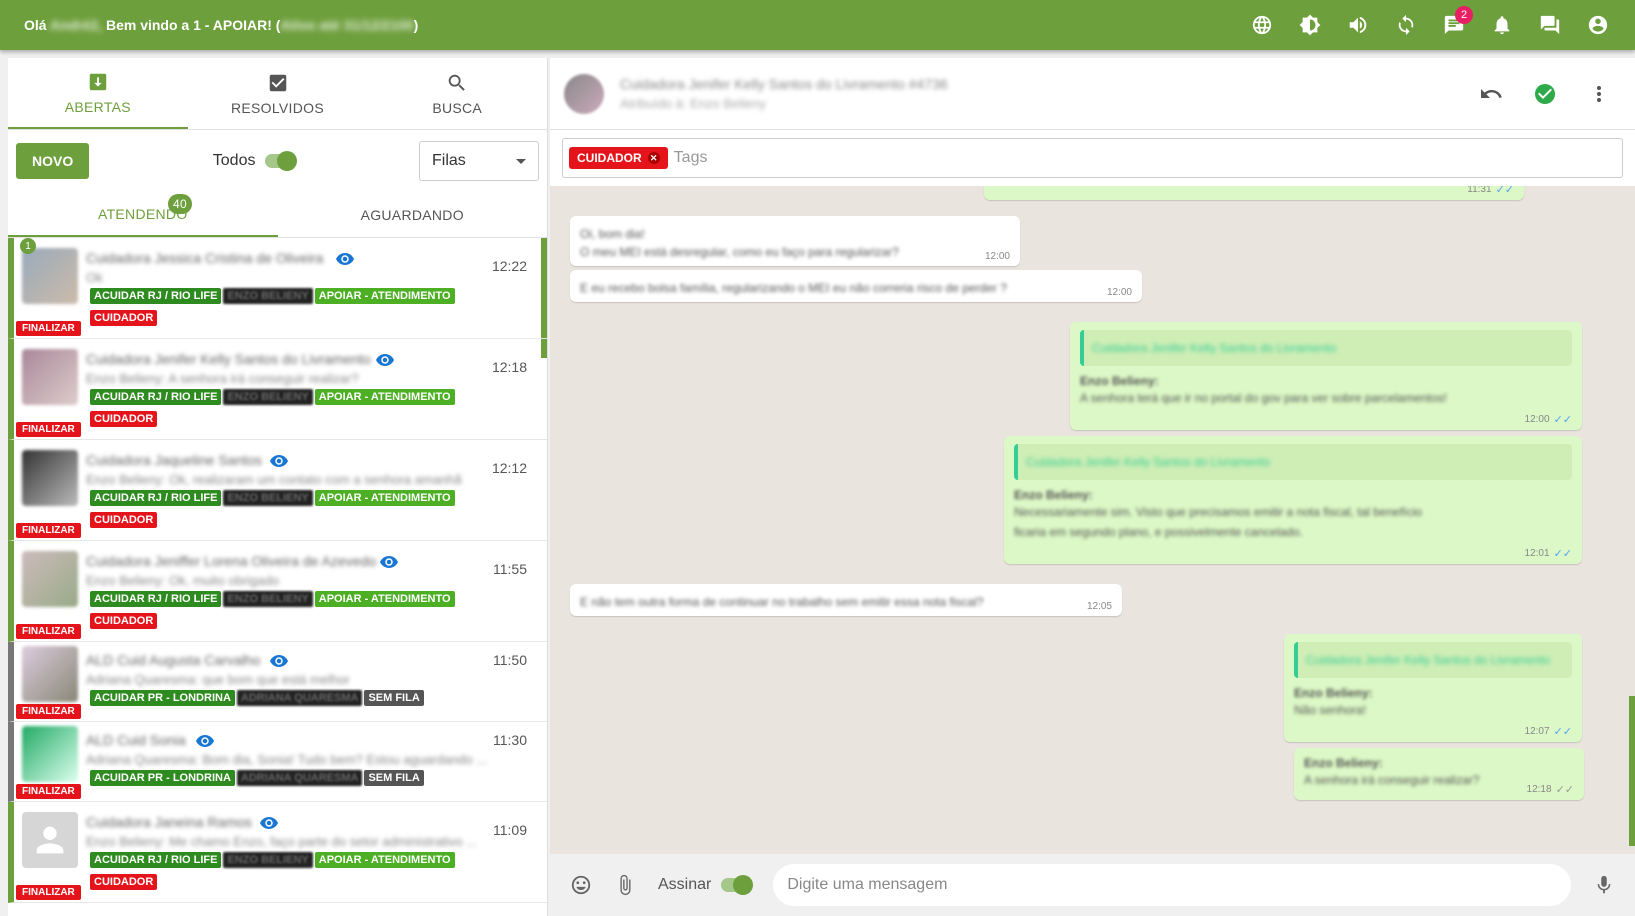  I want to click on attach-icon, so click(625, 885).